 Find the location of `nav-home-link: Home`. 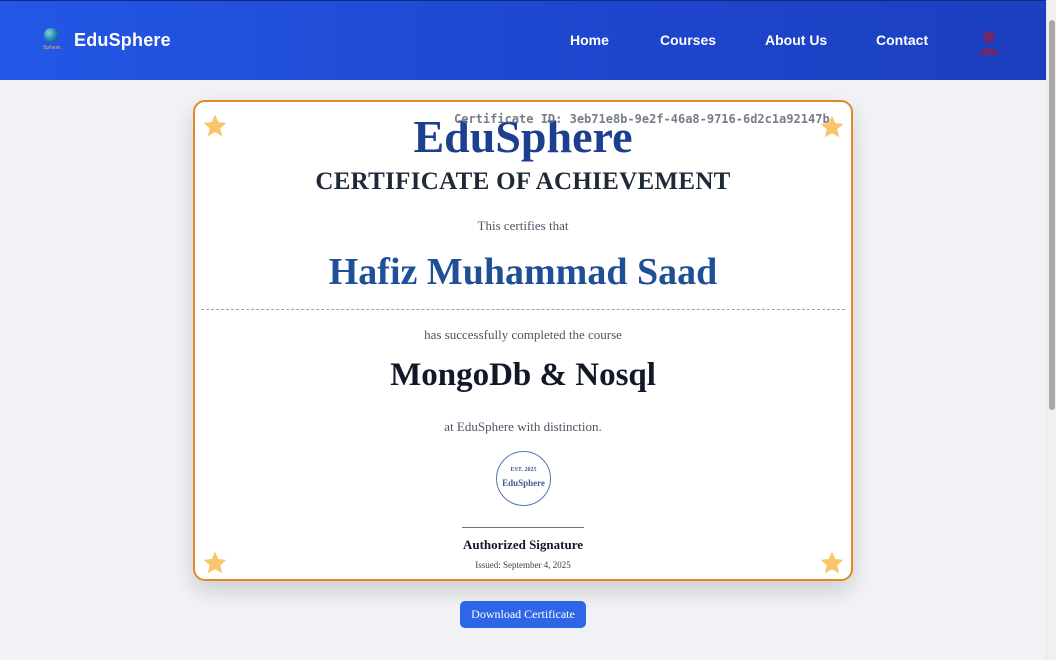

nav-home-link: Home is located at coordinates (589, 40).